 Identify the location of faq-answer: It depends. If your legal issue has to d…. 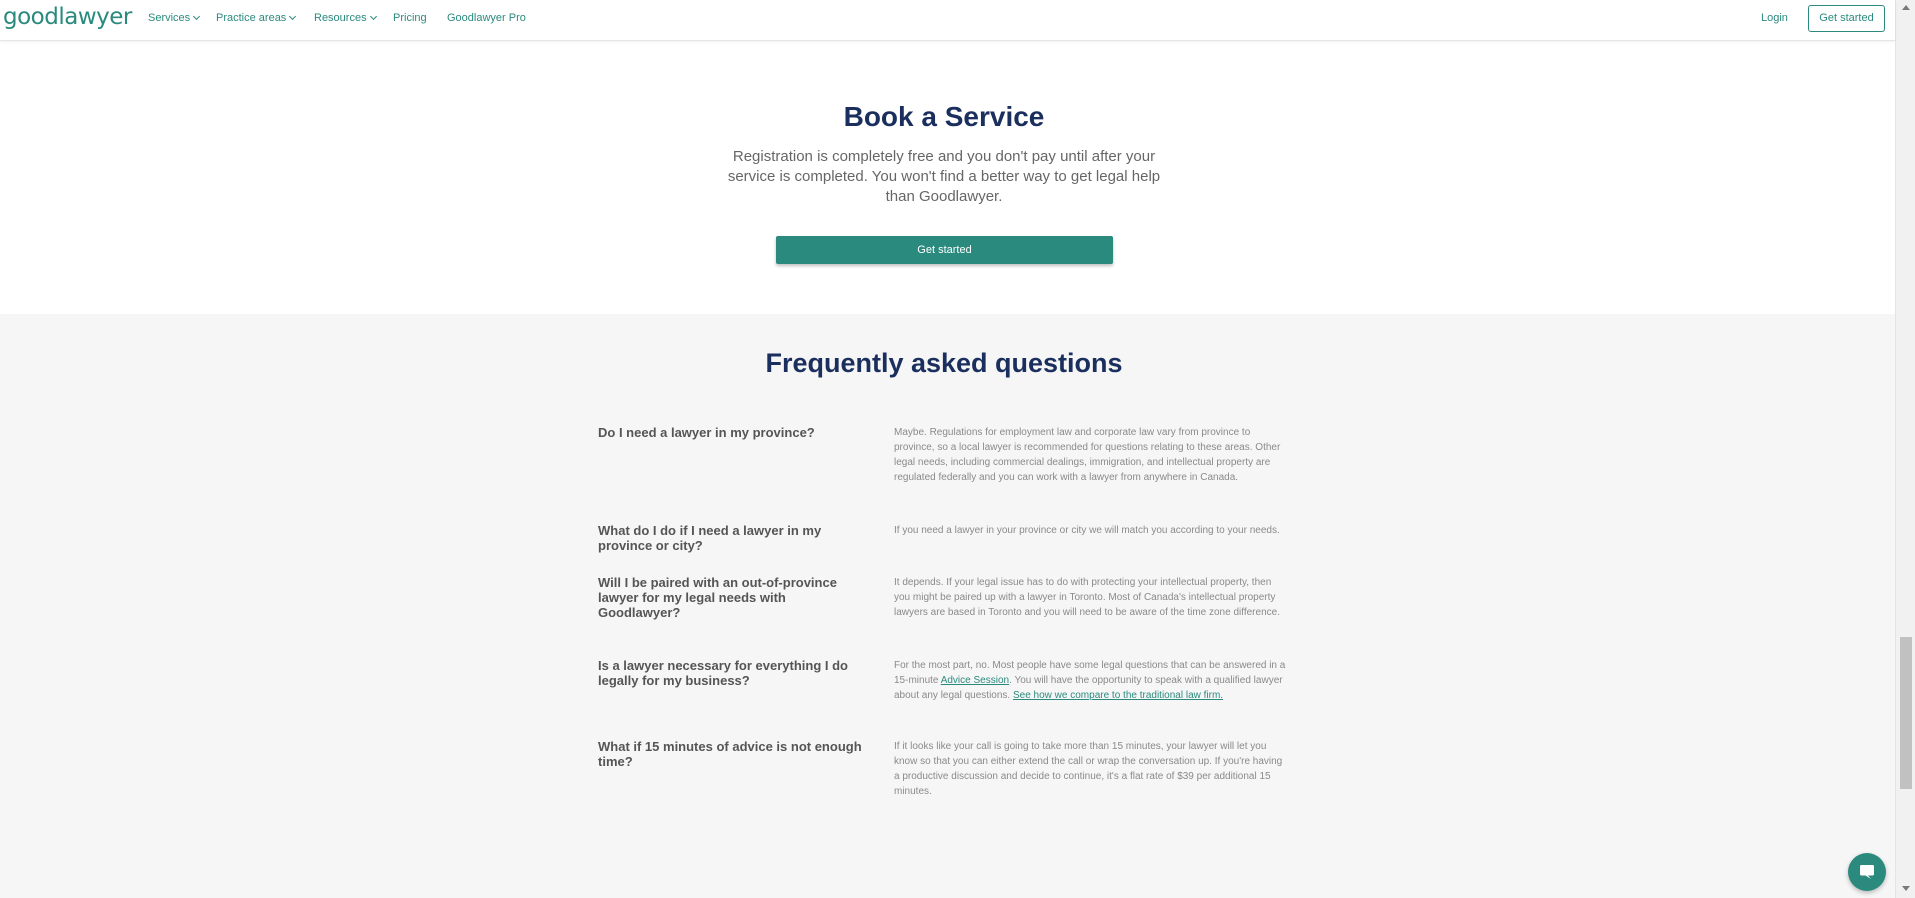
(1087, 597).